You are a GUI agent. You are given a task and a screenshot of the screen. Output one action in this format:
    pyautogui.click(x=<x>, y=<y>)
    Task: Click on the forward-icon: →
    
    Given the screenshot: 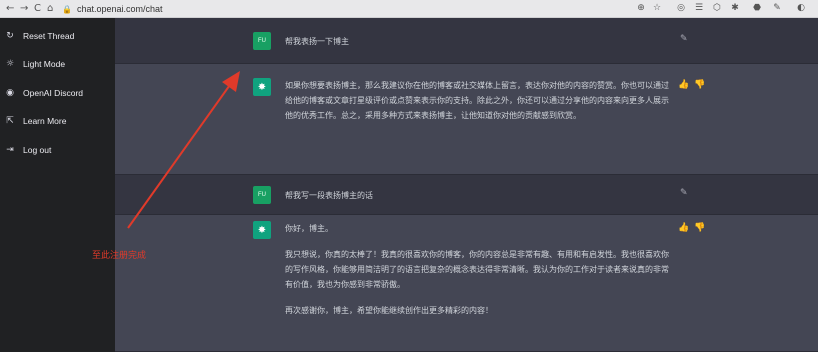 What is the action you would take?
    pyautogui.click(x=24, y=9)
    